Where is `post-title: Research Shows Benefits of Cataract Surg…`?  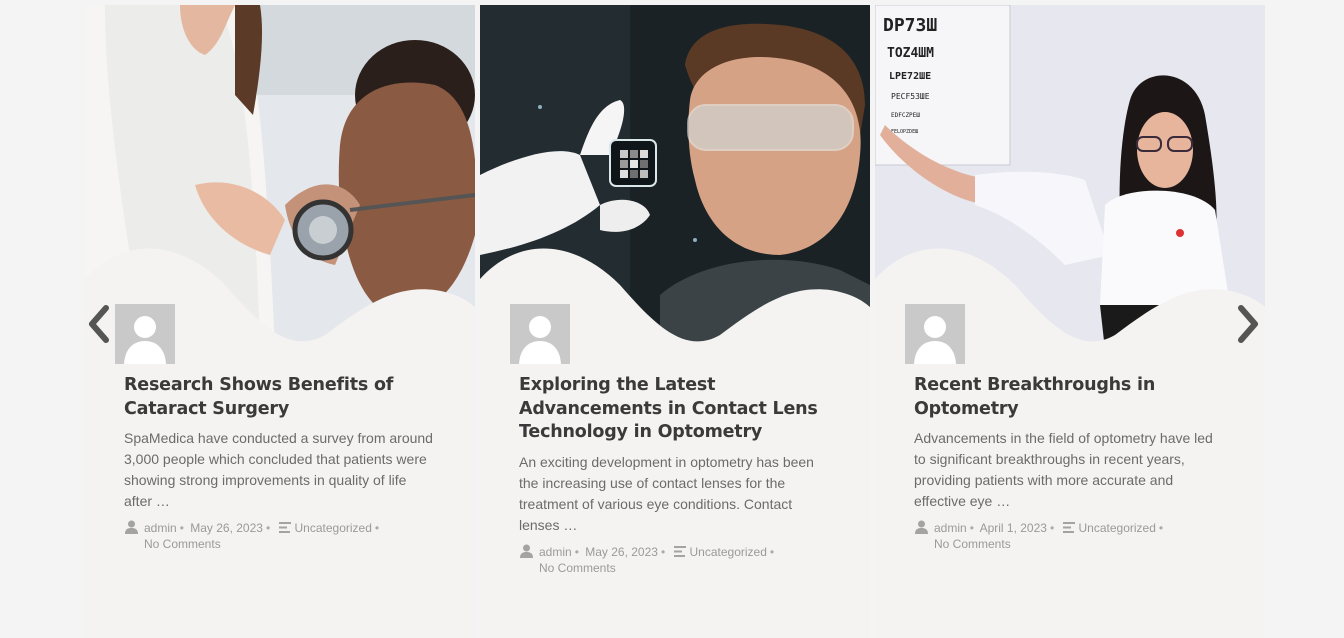 post-title: Research Shows Benefits of Cataract Surg… is located at coordinates (280, 397).